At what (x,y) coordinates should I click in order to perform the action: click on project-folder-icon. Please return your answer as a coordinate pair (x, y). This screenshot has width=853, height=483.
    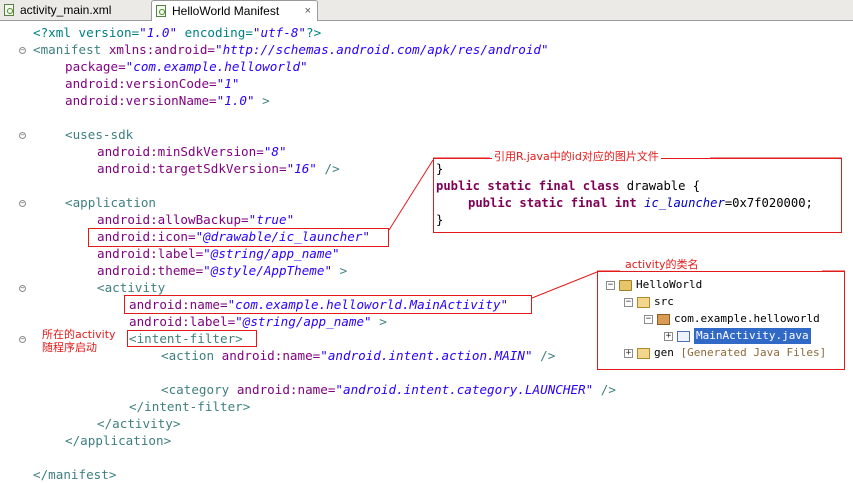
    Looking at the image, I should click on (625, 285).